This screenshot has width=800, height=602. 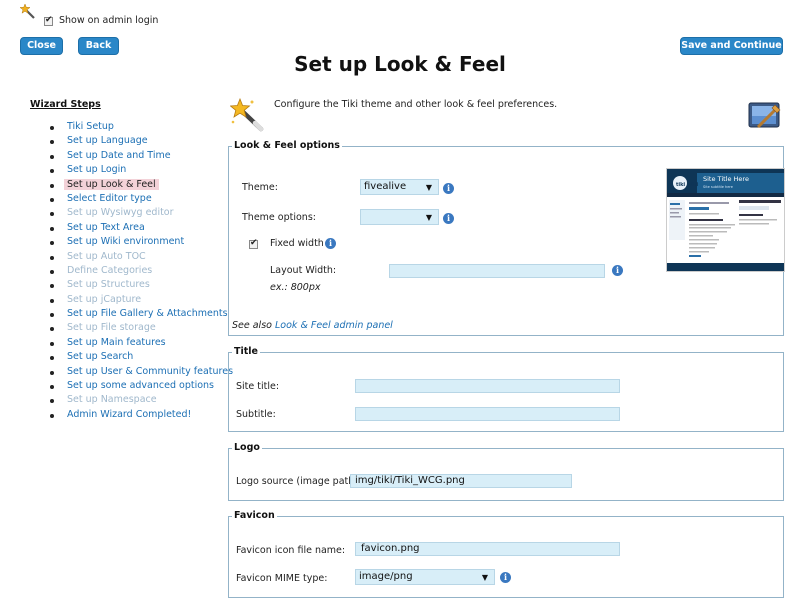 I want to click on theme-label: Theme:, so click(x=260, y=187).